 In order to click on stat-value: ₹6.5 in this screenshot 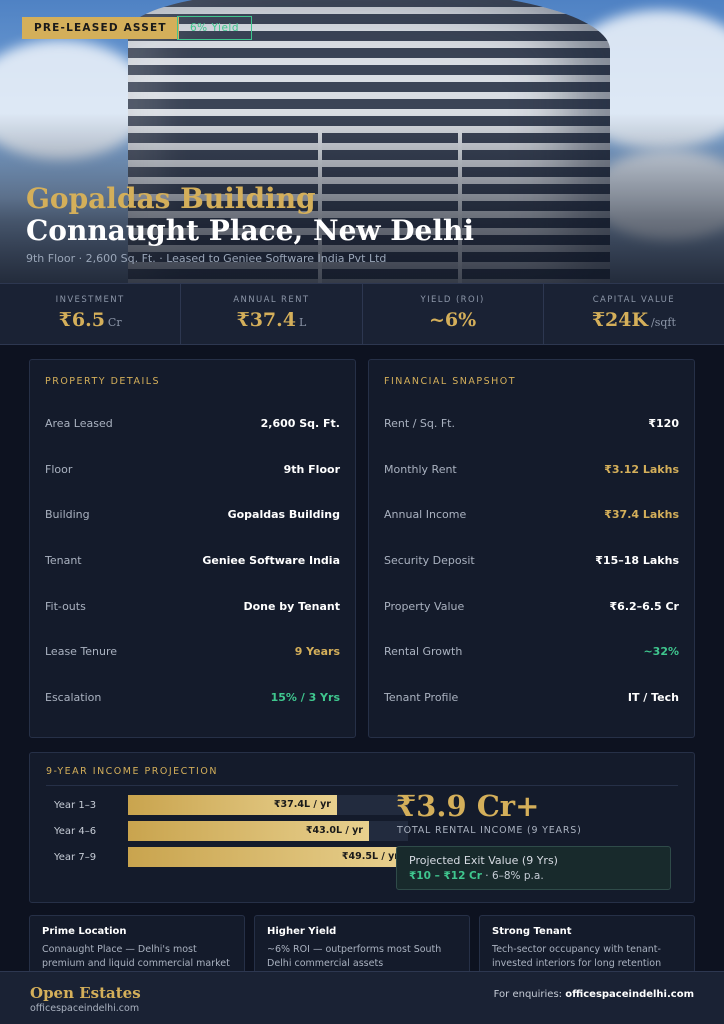, I will do `click(81, 320)`.